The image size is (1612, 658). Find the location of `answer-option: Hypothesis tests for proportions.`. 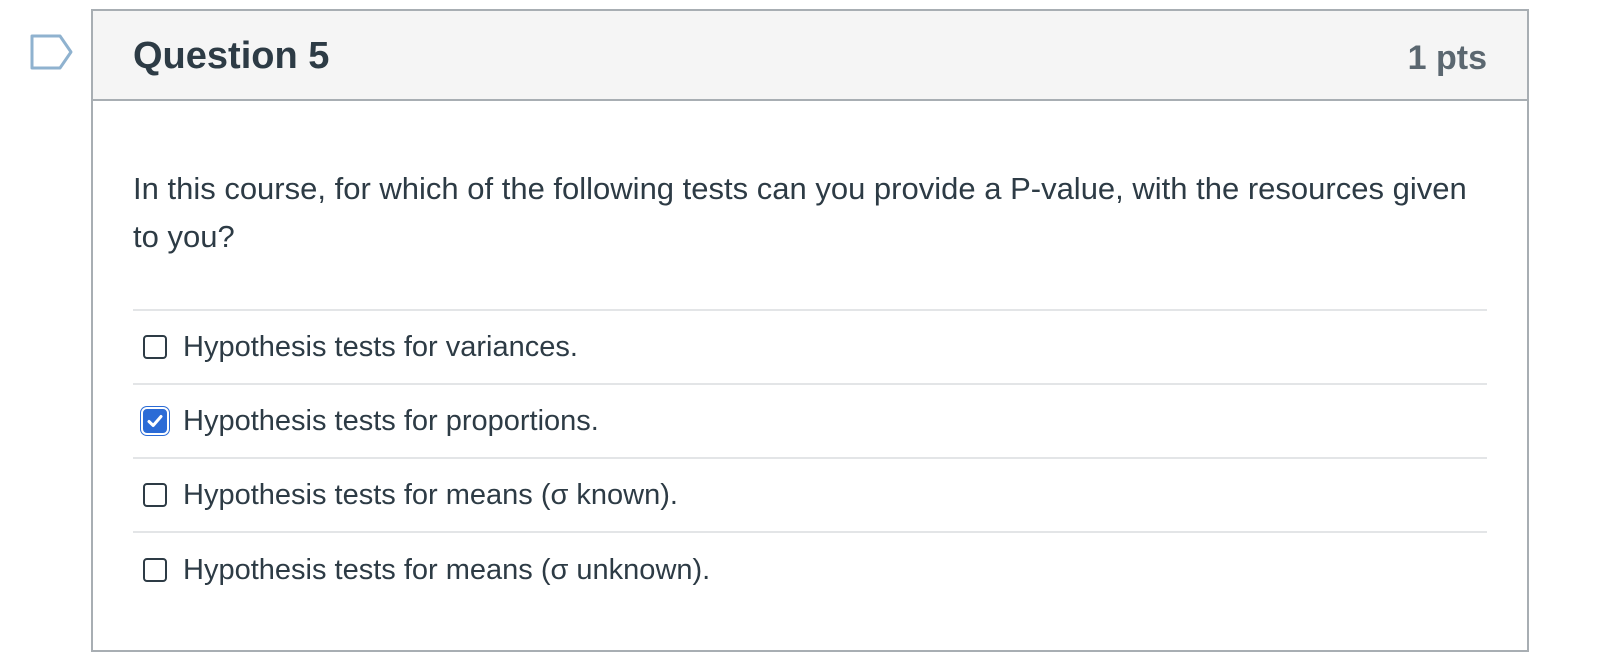

answer-option: Hypothesis tests for proportions. is located at coordinates (810, 422).